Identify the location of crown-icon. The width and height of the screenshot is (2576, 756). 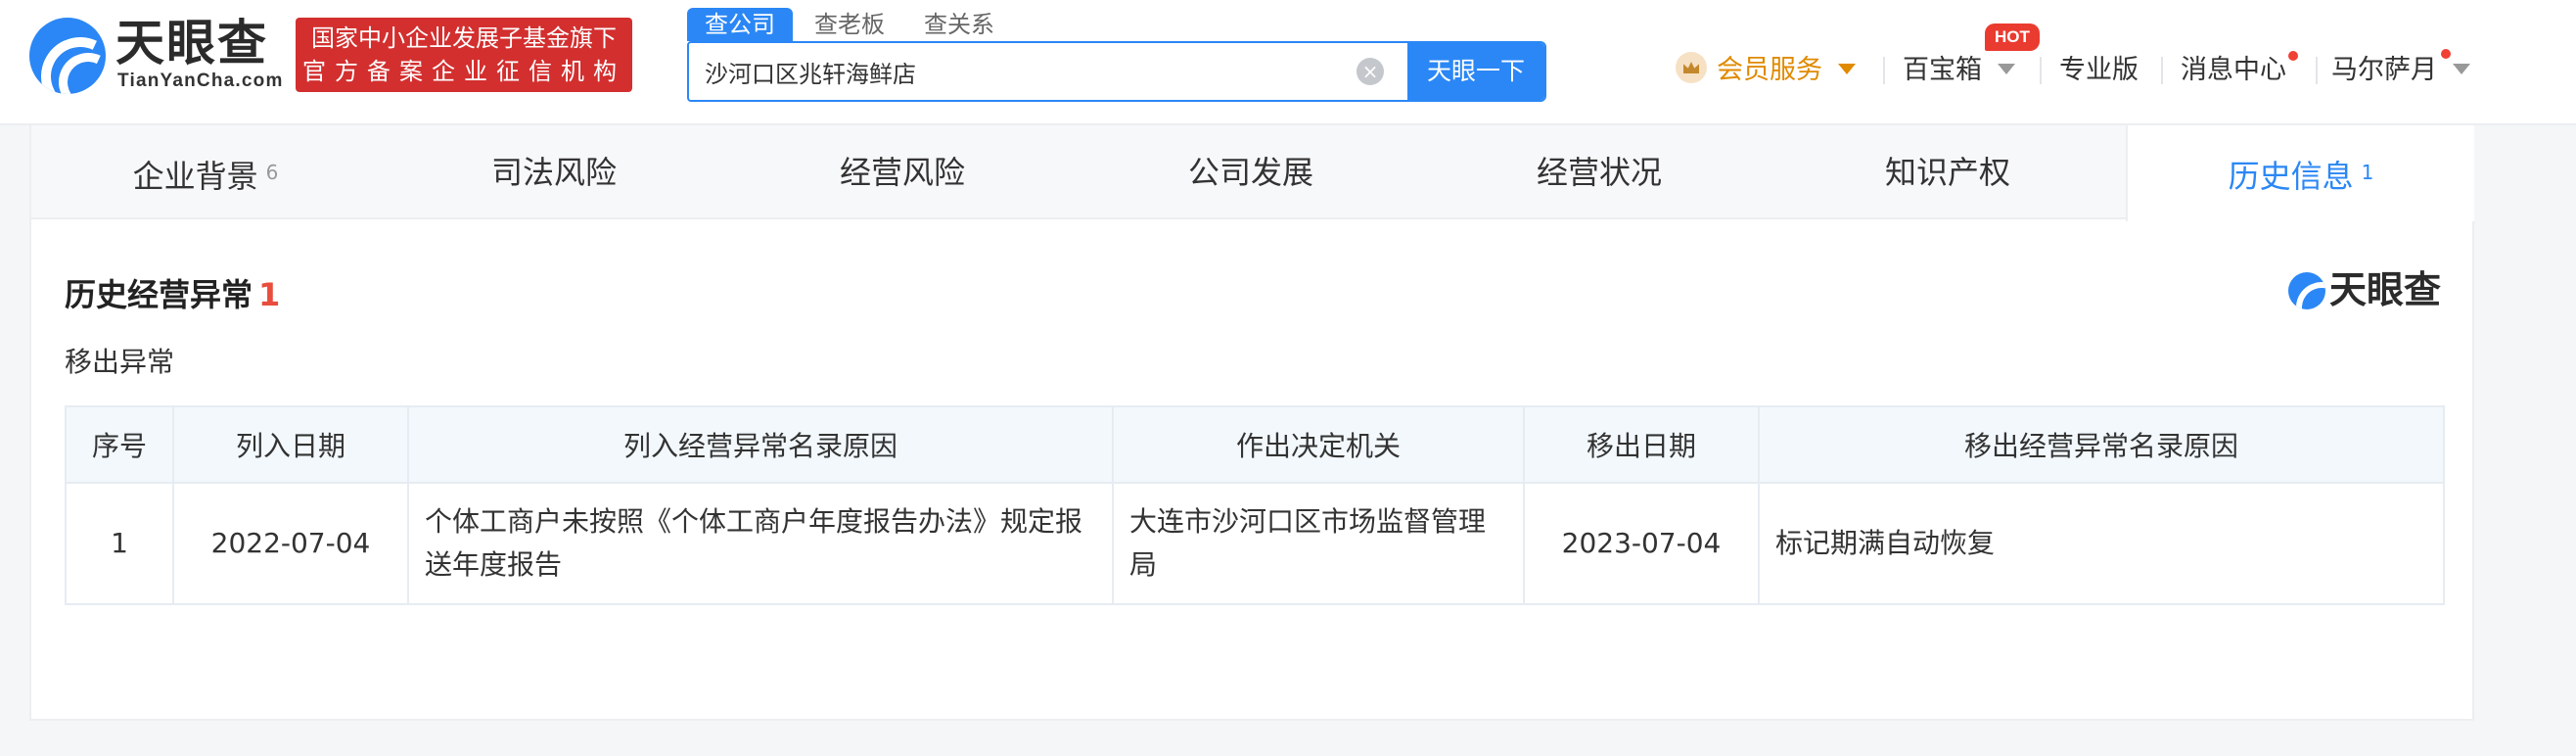
(1692, 67).